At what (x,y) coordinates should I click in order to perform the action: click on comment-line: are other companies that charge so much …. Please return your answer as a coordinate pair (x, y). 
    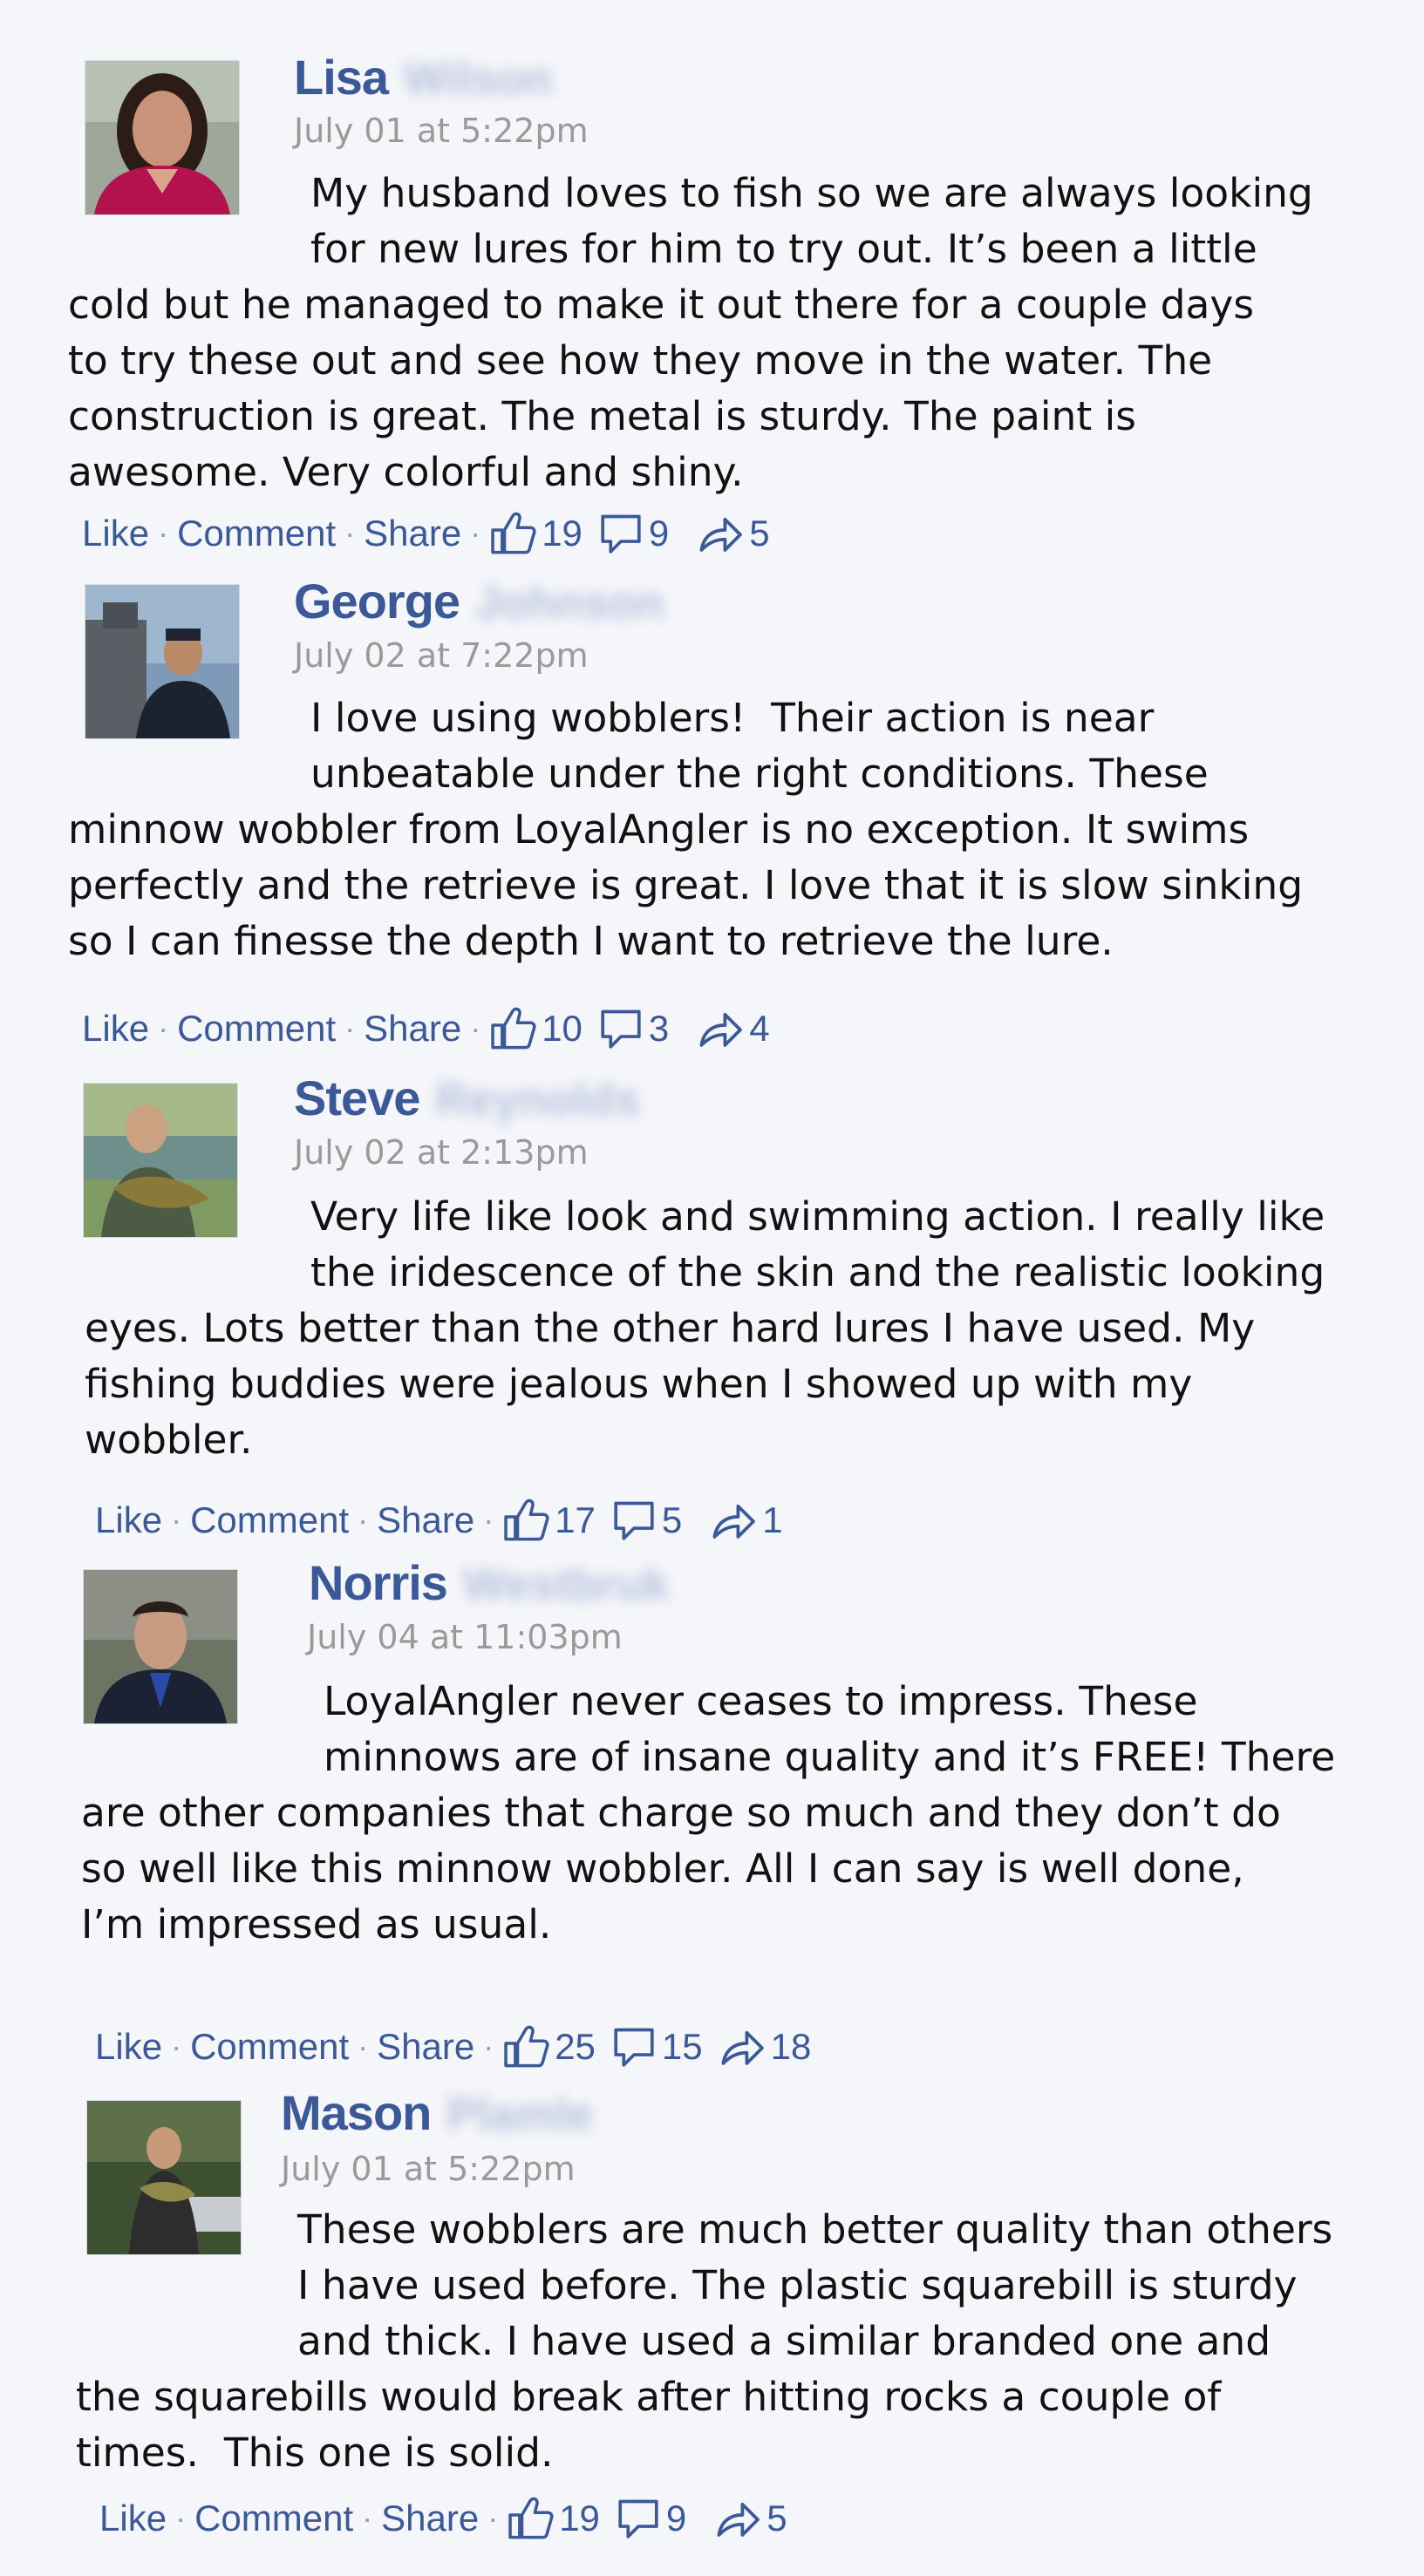
    Looking at the image, I should click on (681, 1813).